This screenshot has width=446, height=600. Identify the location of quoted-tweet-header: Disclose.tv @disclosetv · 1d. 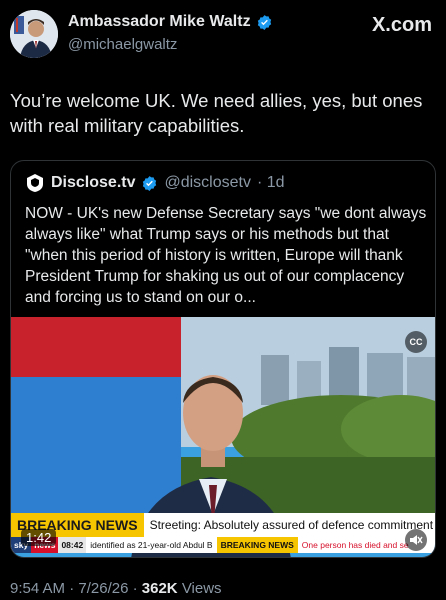
(155, 183).